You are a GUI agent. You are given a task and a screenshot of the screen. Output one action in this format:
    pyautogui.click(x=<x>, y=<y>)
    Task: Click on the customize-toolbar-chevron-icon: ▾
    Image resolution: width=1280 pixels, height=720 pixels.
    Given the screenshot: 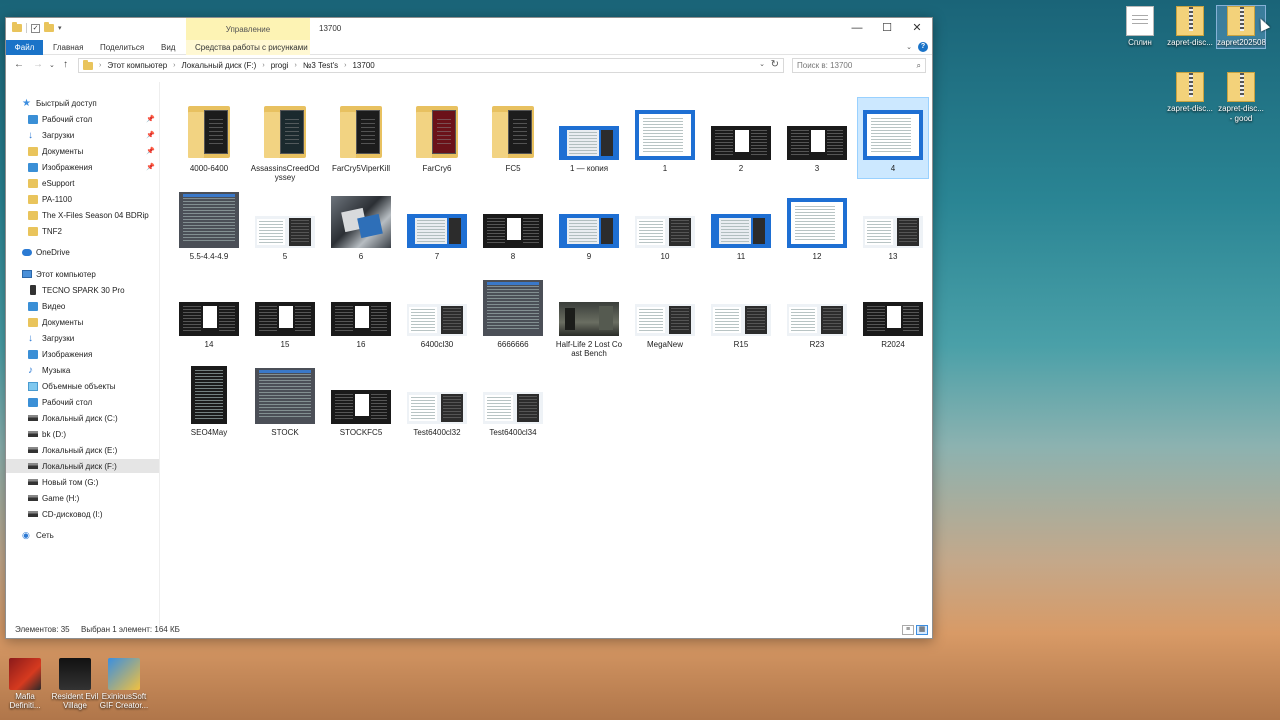 What is the action you would take?
    pyautogui.click(x=60, y=28)
    